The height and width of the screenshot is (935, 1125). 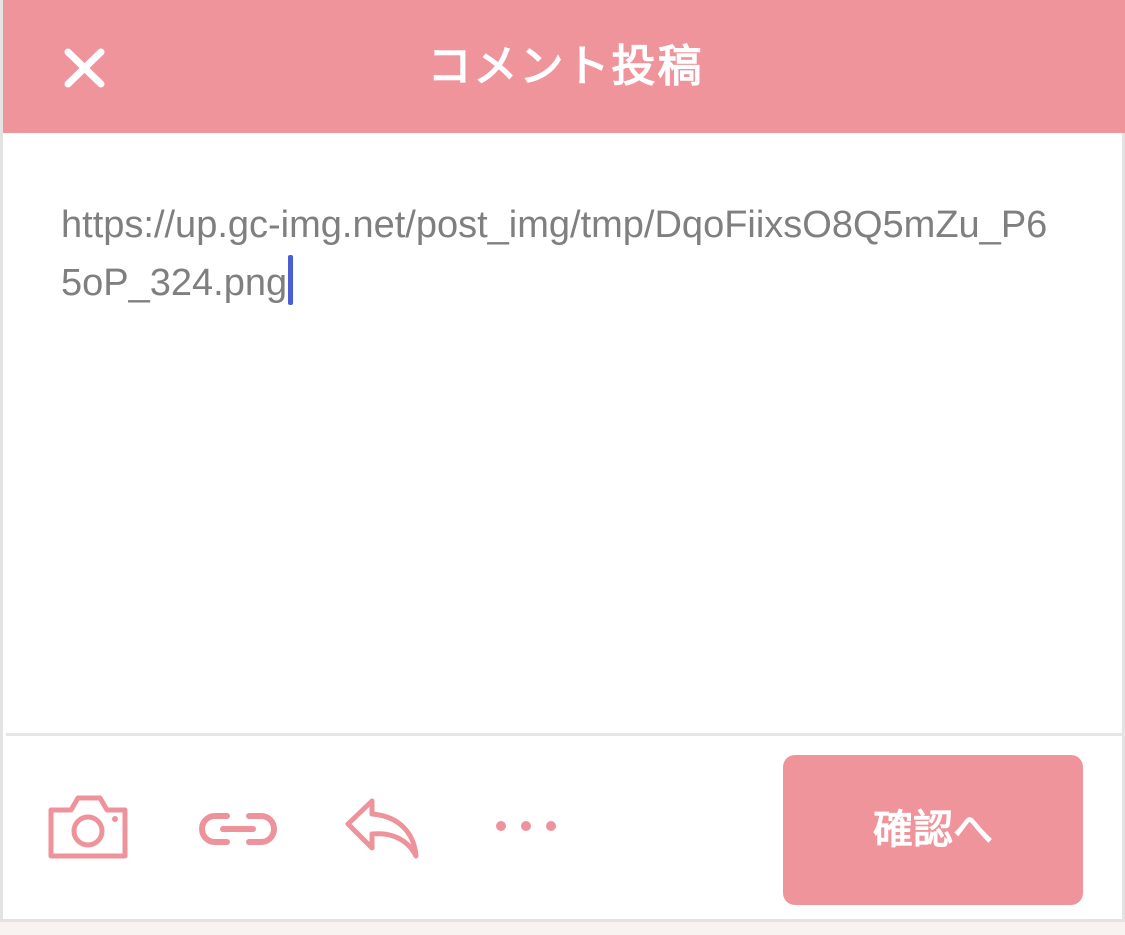 I want to click on page-title: コメント投稿, so click(x=565, y=66).